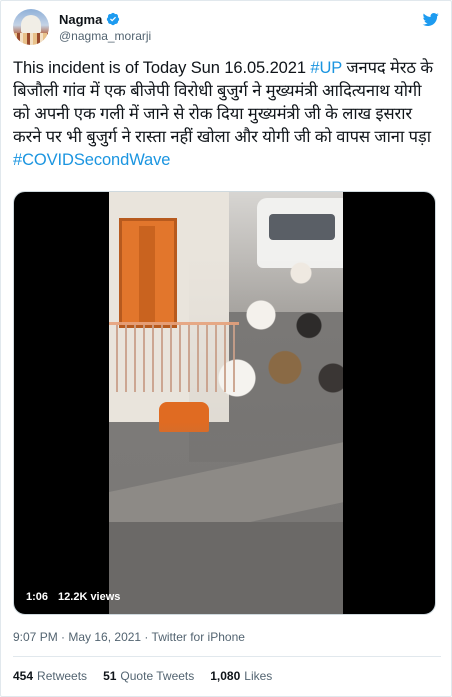 The width and height of the screenshot is (452, 697). What do you see at coordinates (35, 637) in the screenshot?
I see `tweet-time: 9:07 PM` at bounding box center [35, 637].